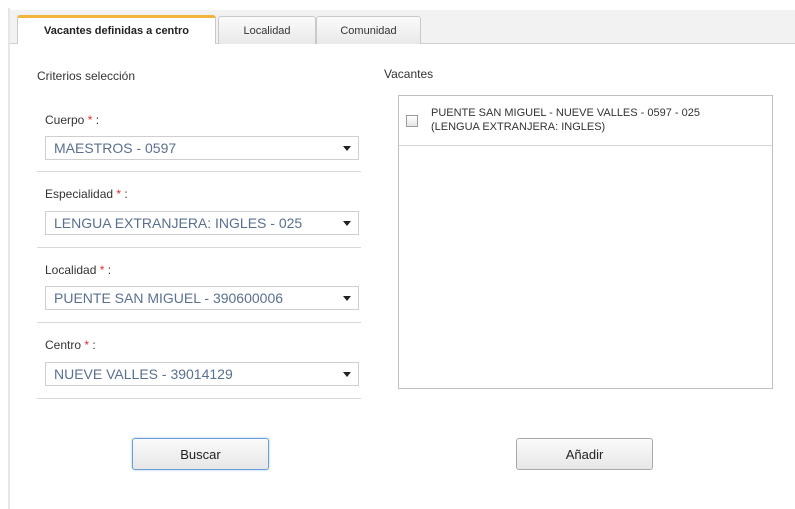  I want to click on especialidad-select-value: LENGUA EXTRANJERA: INGLES - 025, so click(178, 223).